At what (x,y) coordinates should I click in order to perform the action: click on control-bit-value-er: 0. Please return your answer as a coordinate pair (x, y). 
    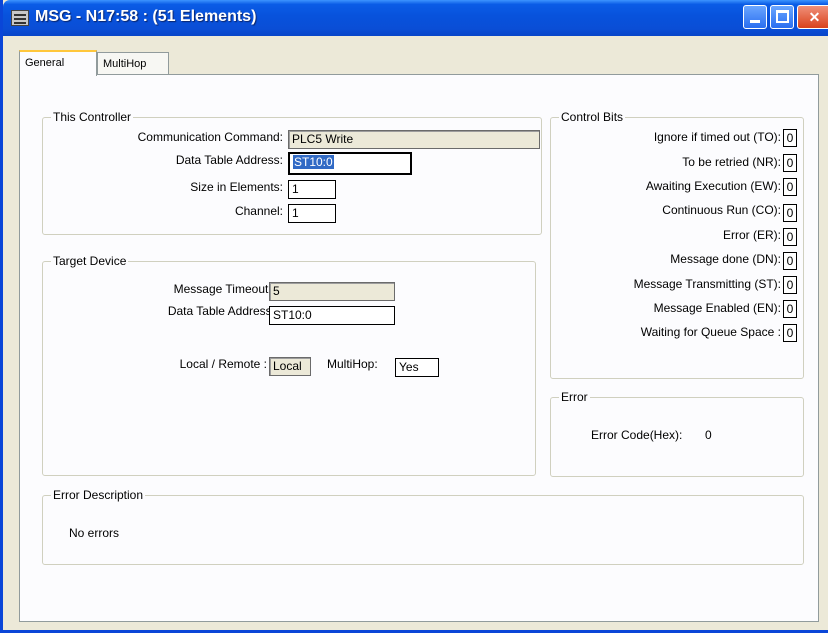
    Looking at the image, I should click on (790, 237).